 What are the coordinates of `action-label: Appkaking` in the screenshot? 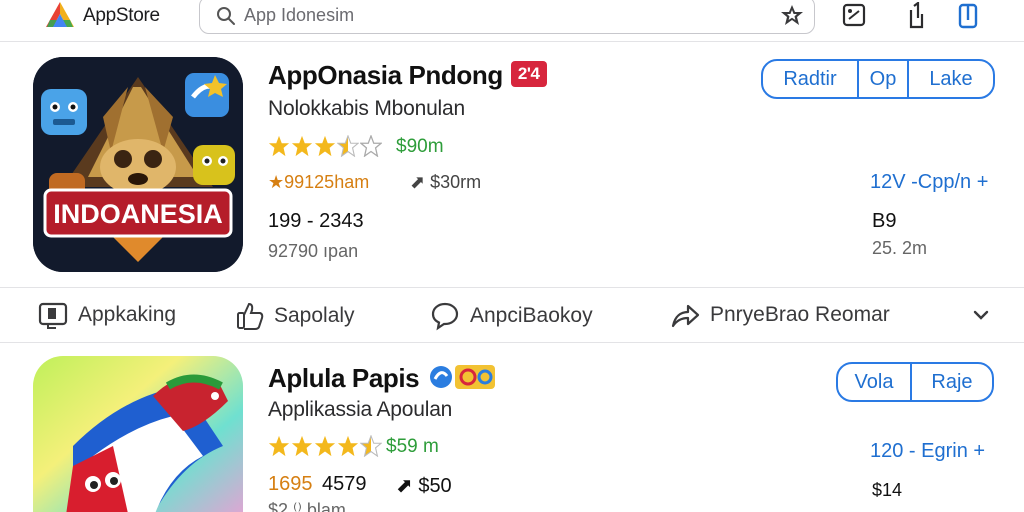 It's located at (127, 314).